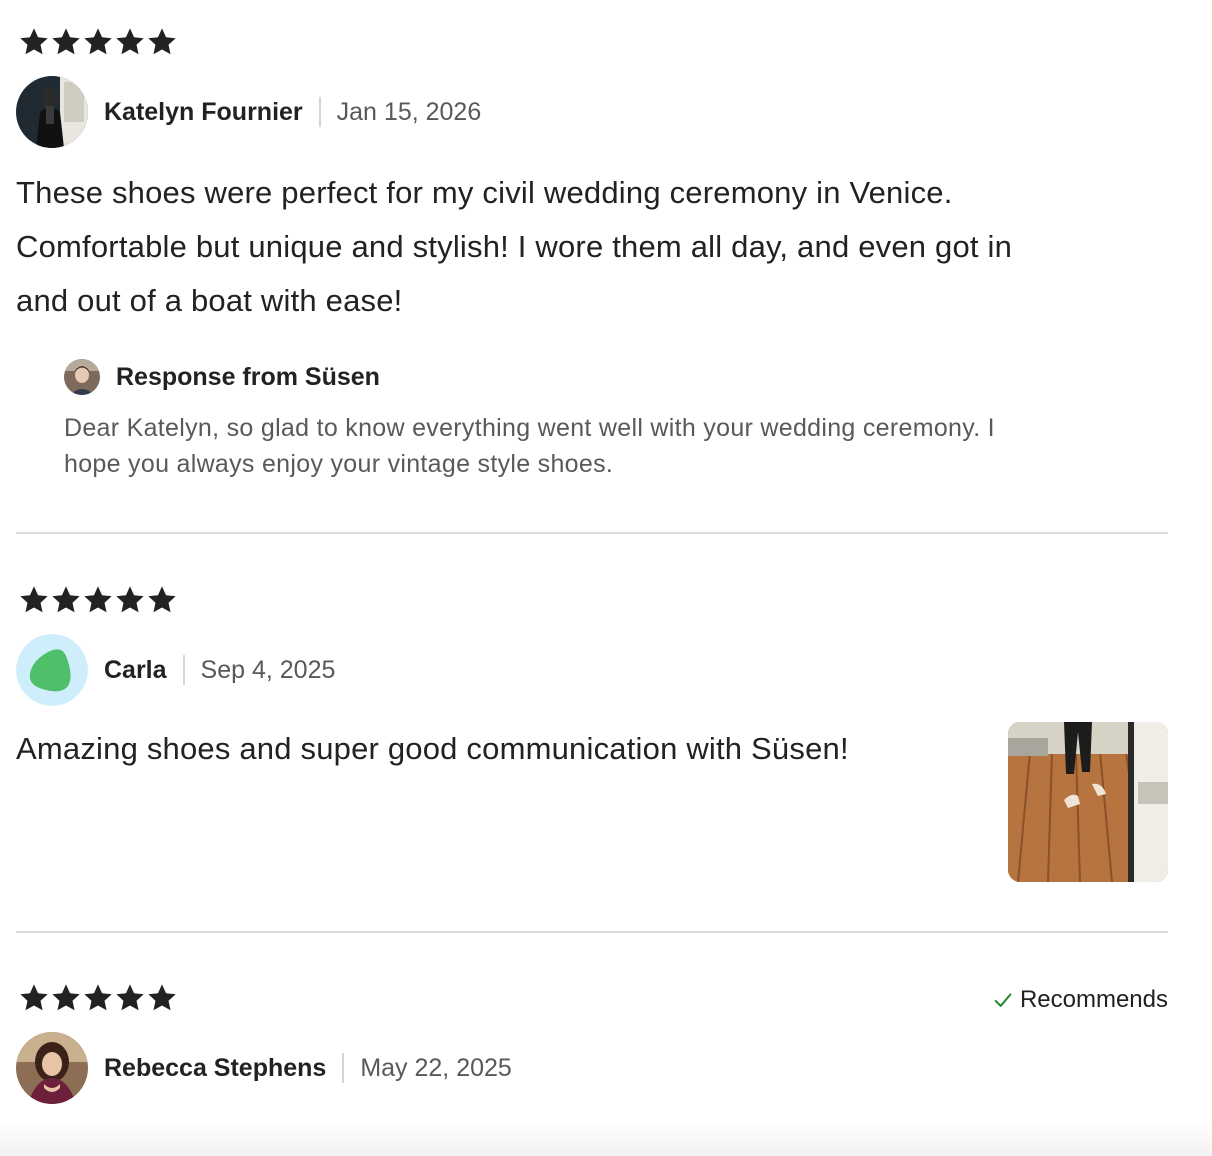 Image resolution: width=1212 pixels, height=1156 pixels. What do you see at coordinates (1093, 999) in the screenshot?
I see `recommends-label: Recommends` at bounding box center [1093, 999].